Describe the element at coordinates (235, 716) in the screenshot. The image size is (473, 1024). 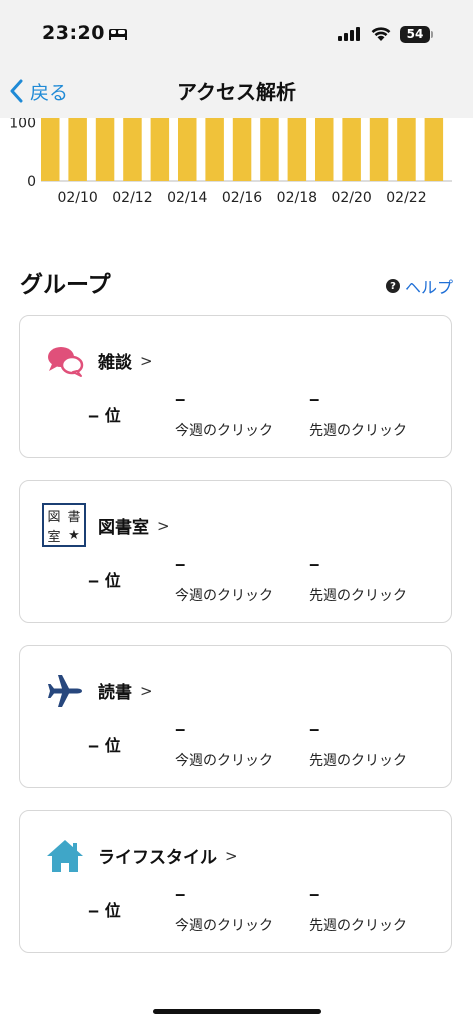
I see `group-card-reading: 読書 > ‒ 位 ‒ 今週のクリック ‒ 先週のクリック` at that location.